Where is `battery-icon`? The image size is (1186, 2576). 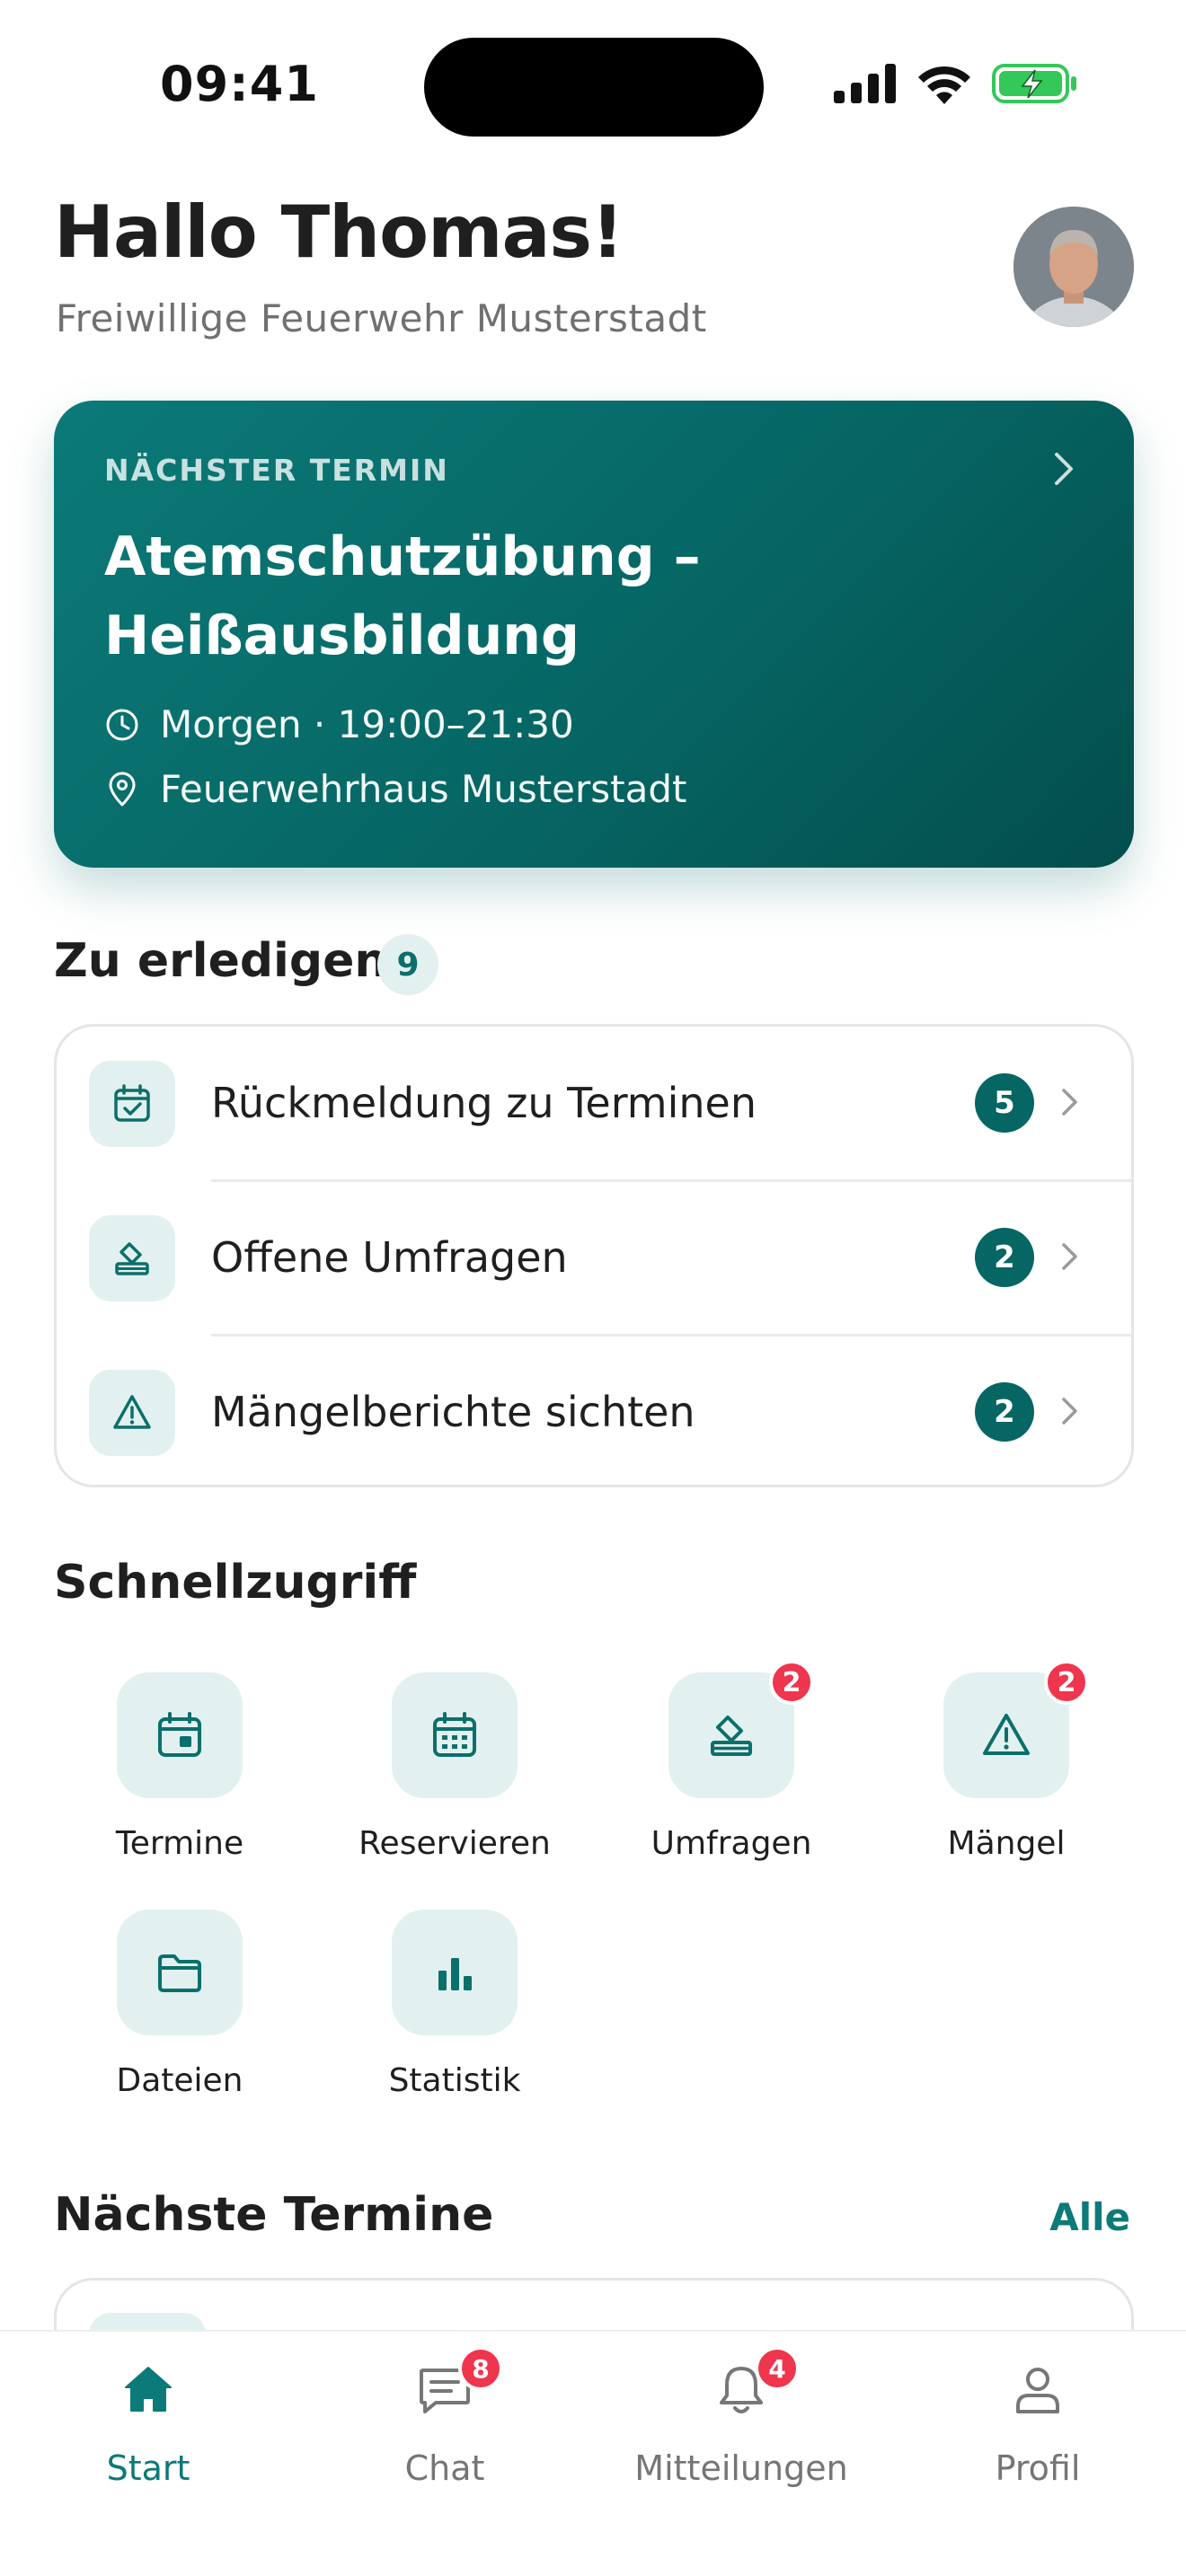 battery-icon is located at coordinates (1034, 83).